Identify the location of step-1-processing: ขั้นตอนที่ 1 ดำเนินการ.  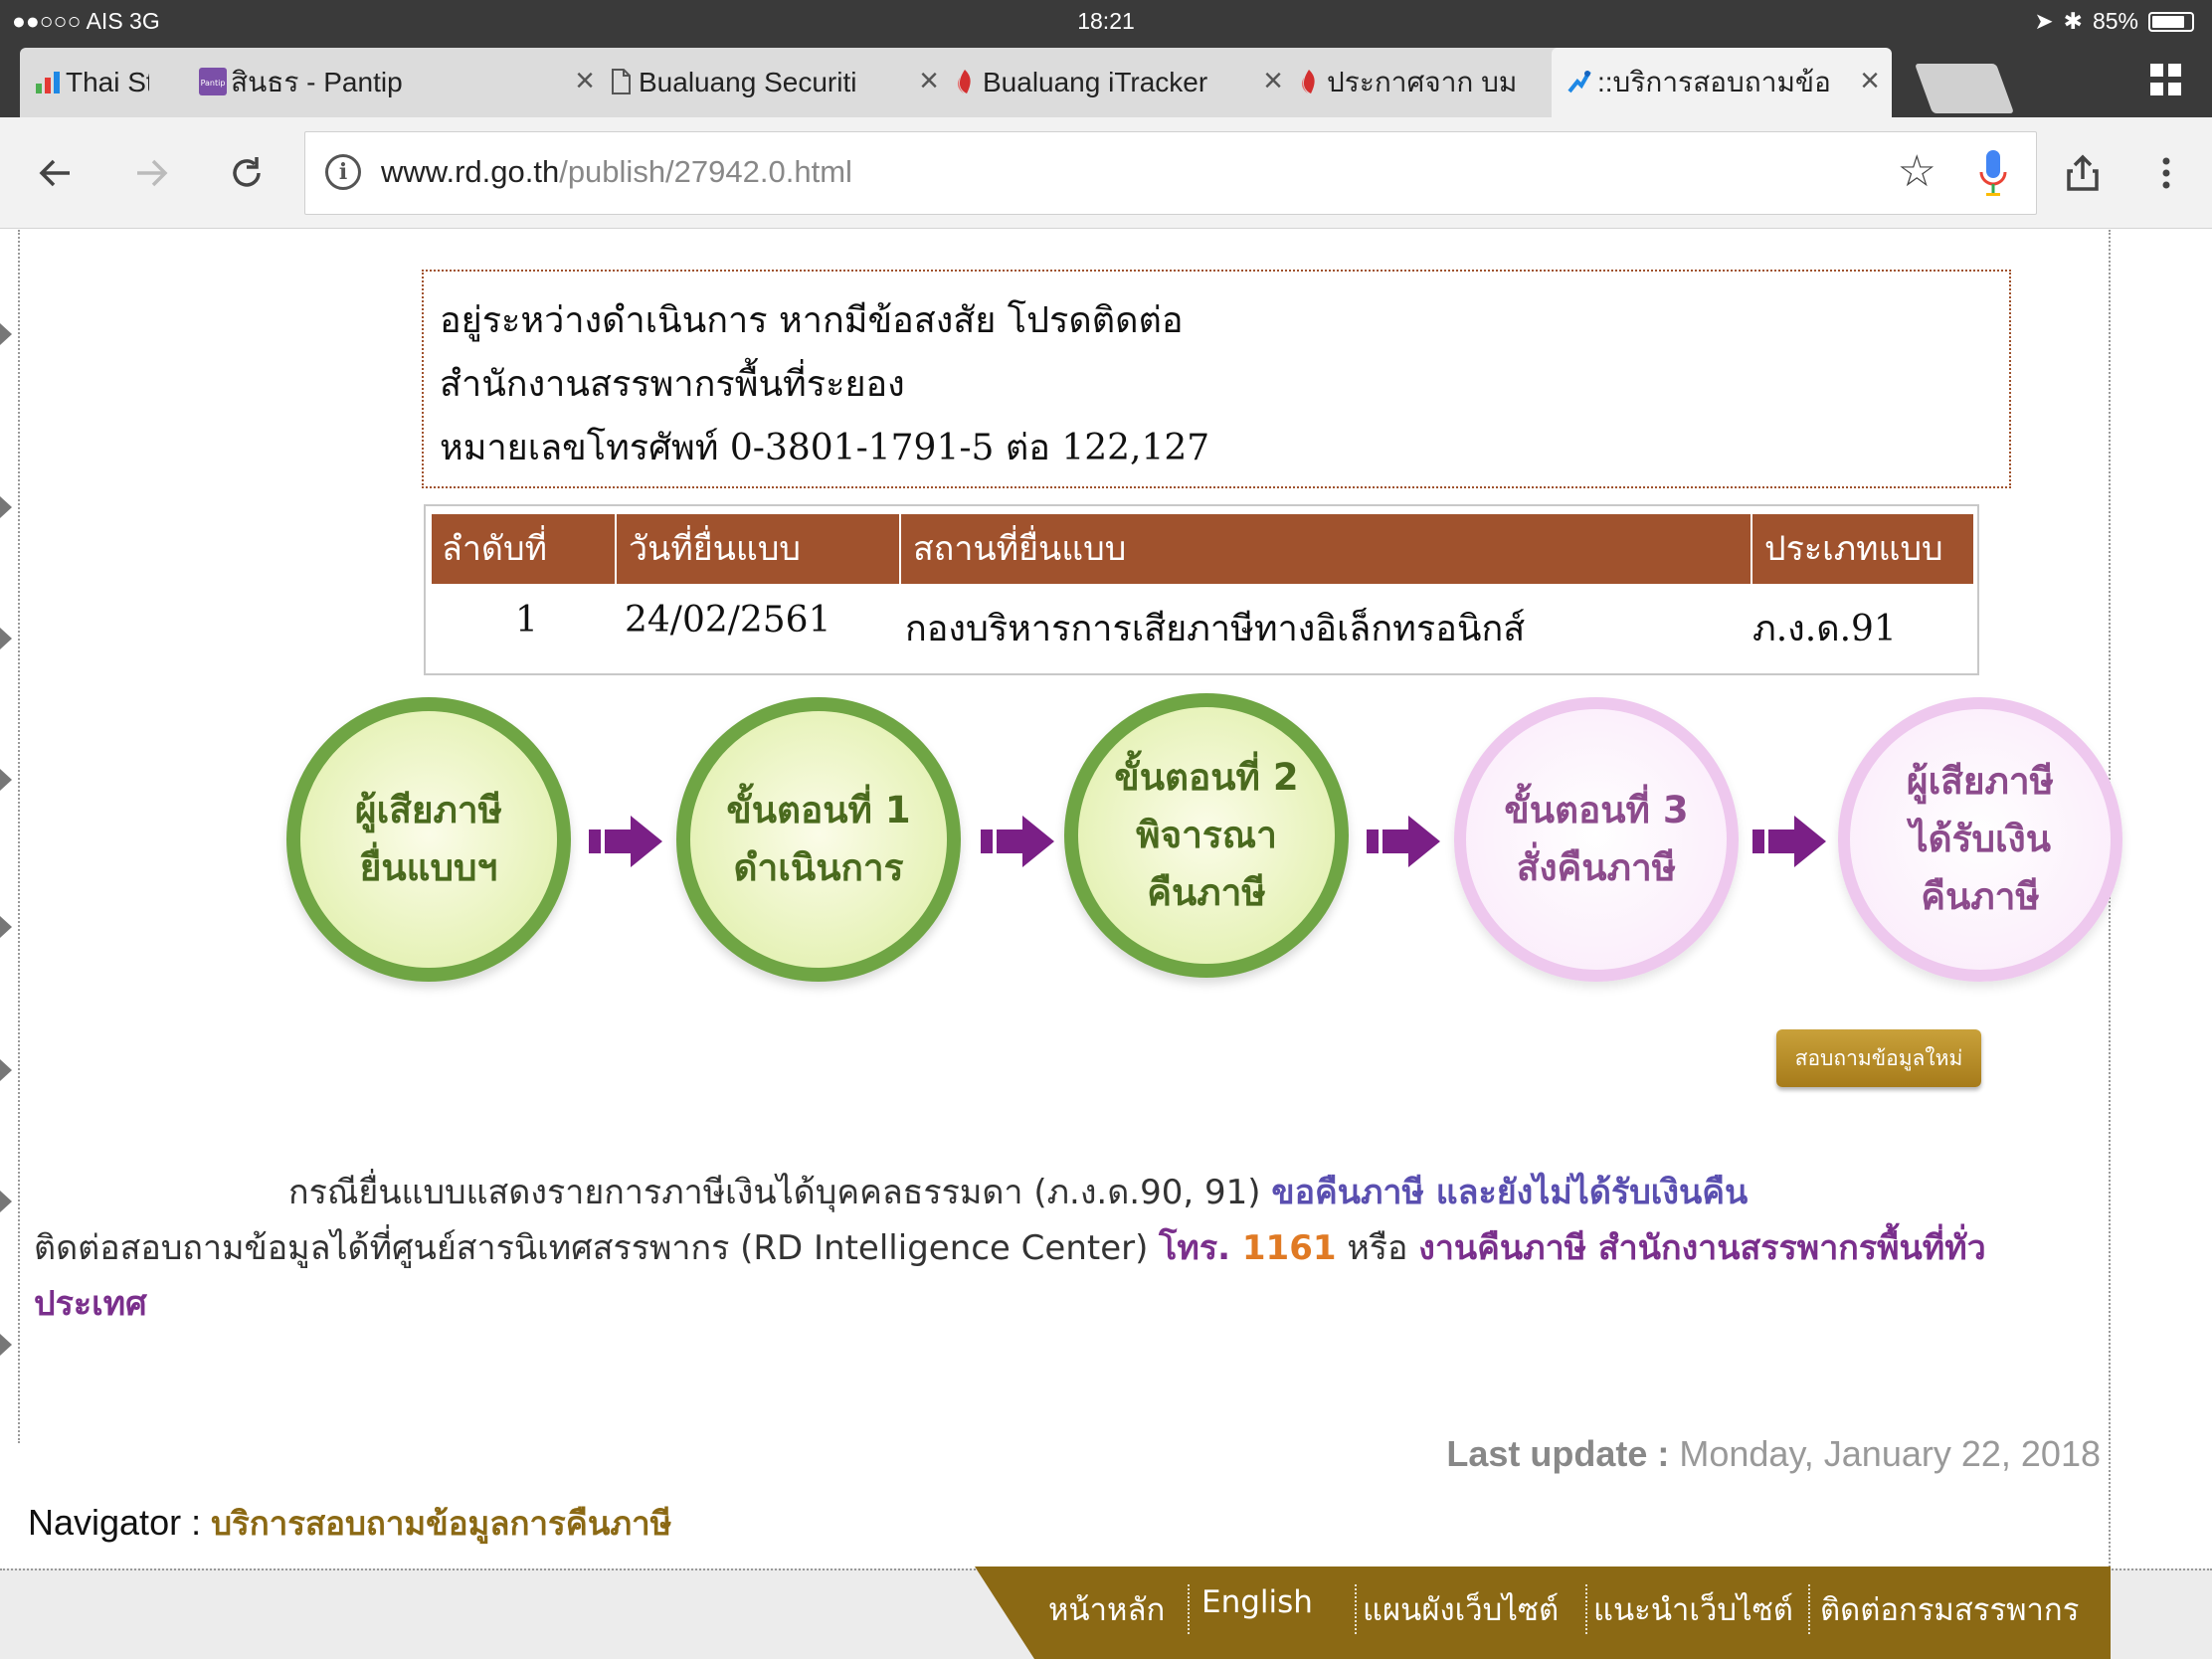
(818, 839).